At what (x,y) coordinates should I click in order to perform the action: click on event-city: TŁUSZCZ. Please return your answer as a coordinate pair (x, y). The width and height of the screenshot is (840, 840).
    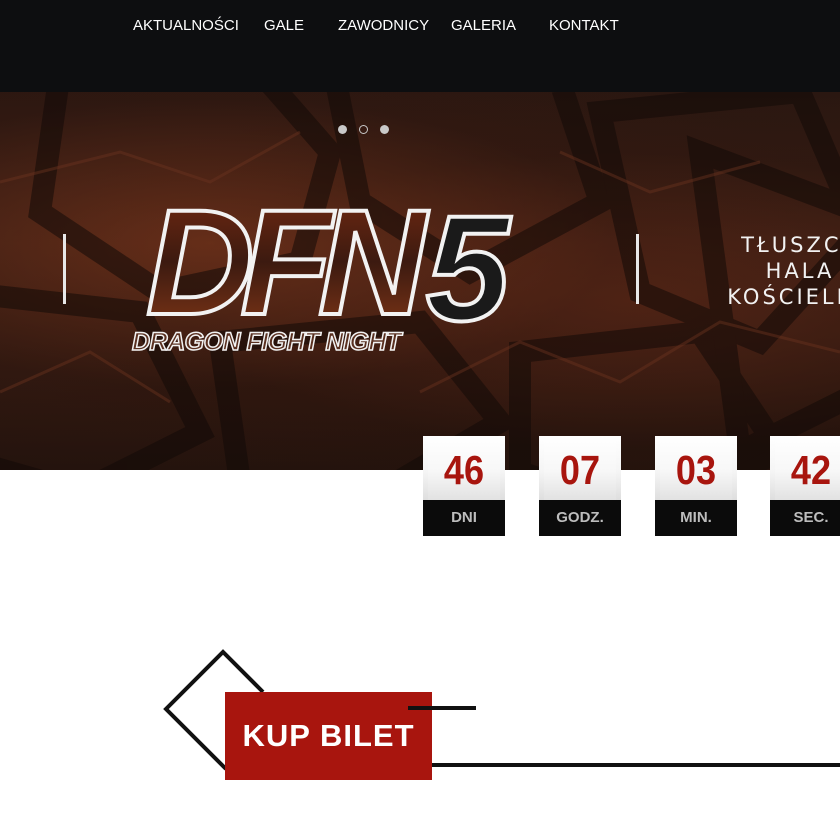
    Looking at the image, I should click on (790, 245).